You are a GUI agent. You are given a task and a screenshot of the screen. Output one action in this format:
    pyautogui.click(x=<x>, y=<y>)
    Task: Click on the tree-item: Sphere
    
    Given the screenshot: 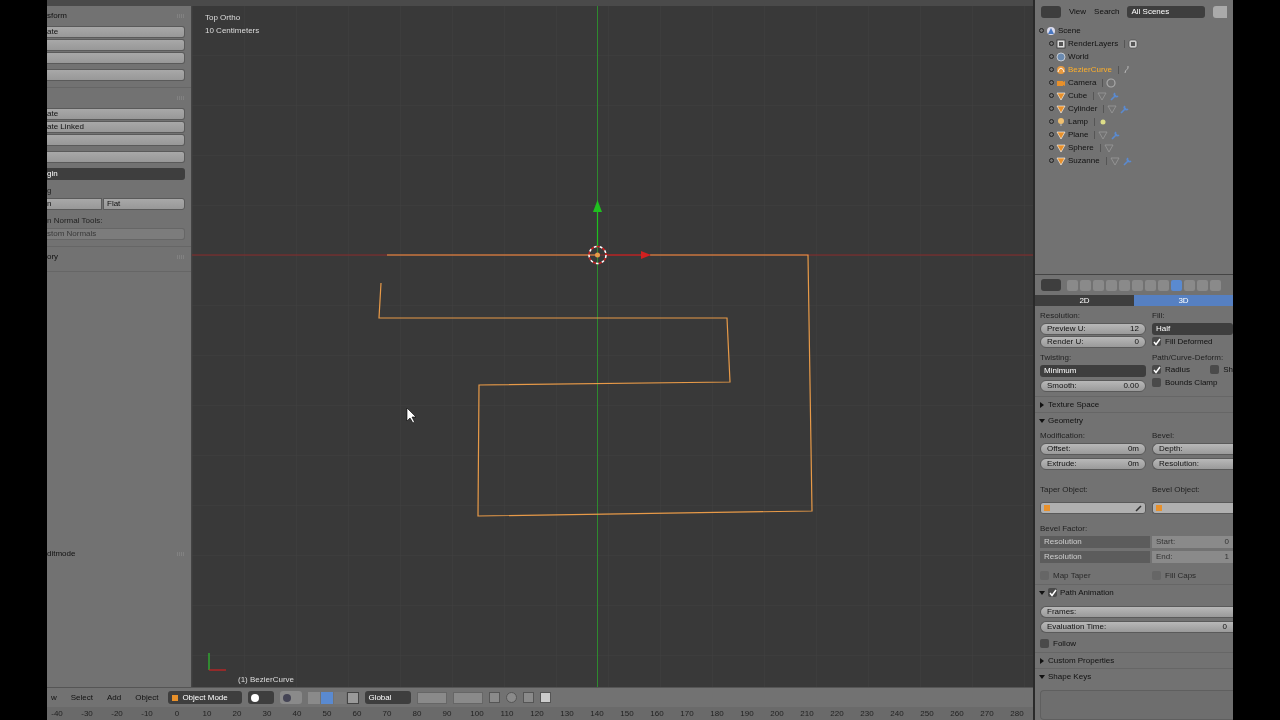 What is the action you would take?
    pyautogui.click(x=1081, y=147)
    